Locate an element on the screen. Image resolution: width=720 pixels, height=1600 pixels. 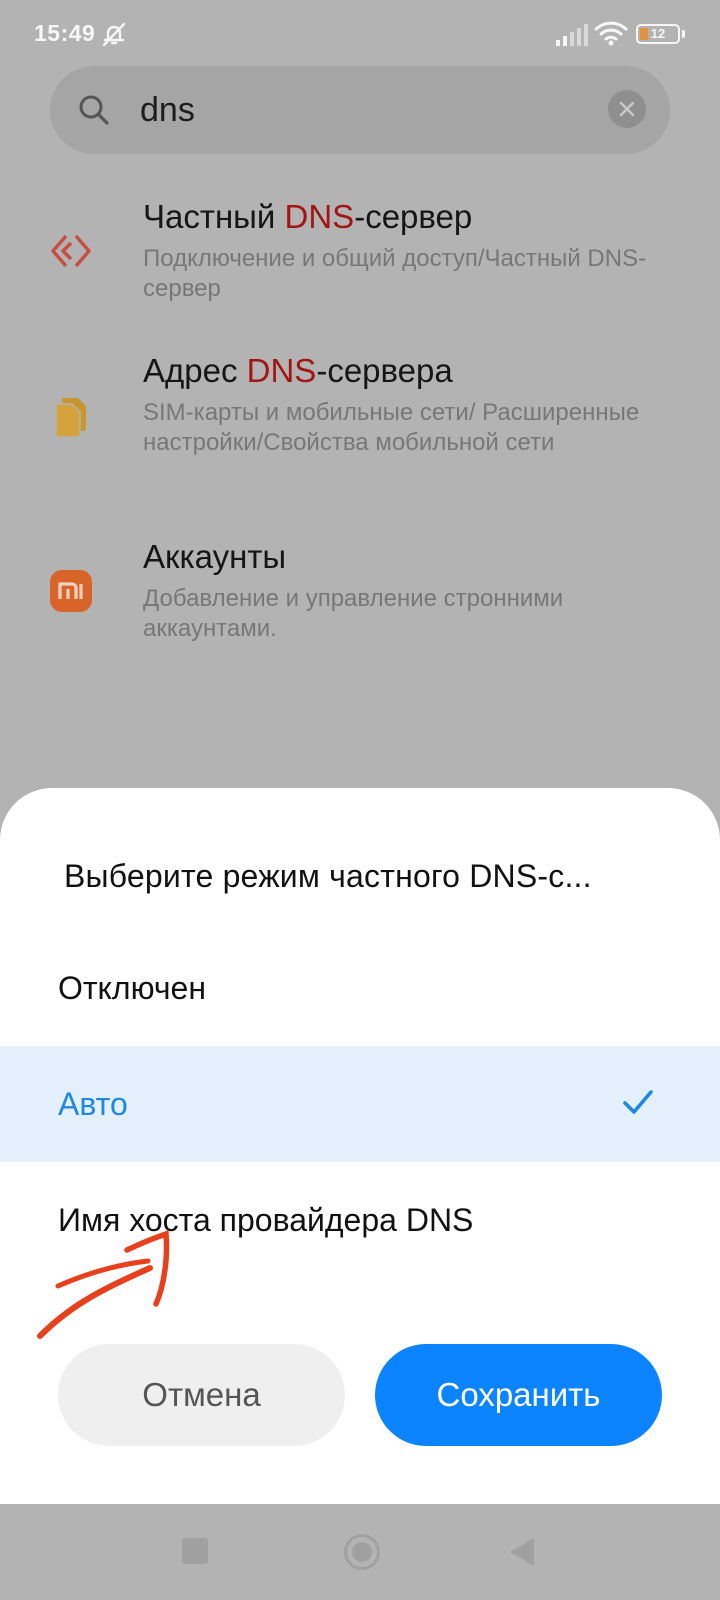
home-icon is located at coordinates (362, 1552).